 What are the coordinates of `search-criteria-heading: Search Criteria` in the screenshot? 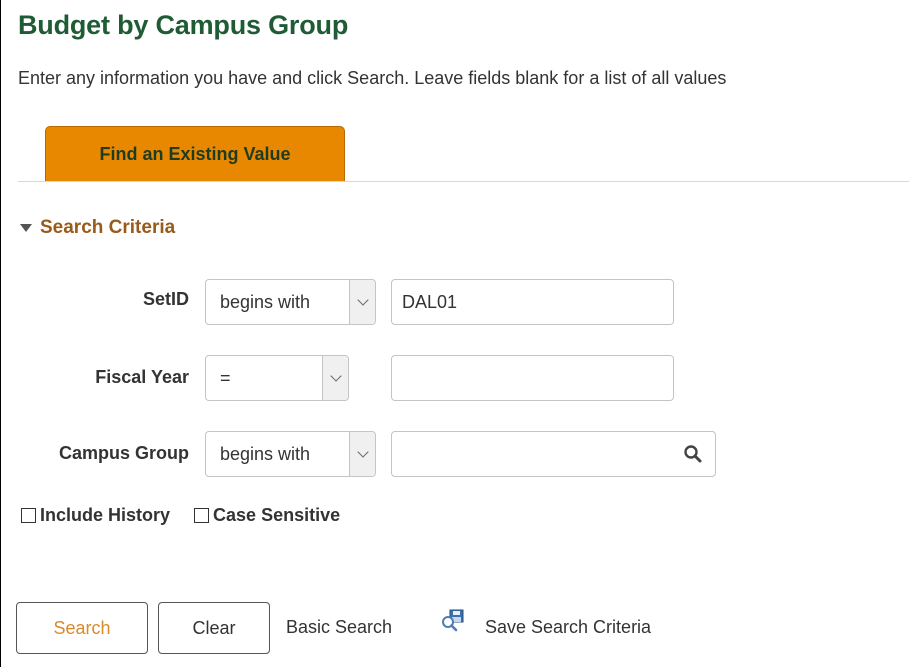 It's located at (108, 227).